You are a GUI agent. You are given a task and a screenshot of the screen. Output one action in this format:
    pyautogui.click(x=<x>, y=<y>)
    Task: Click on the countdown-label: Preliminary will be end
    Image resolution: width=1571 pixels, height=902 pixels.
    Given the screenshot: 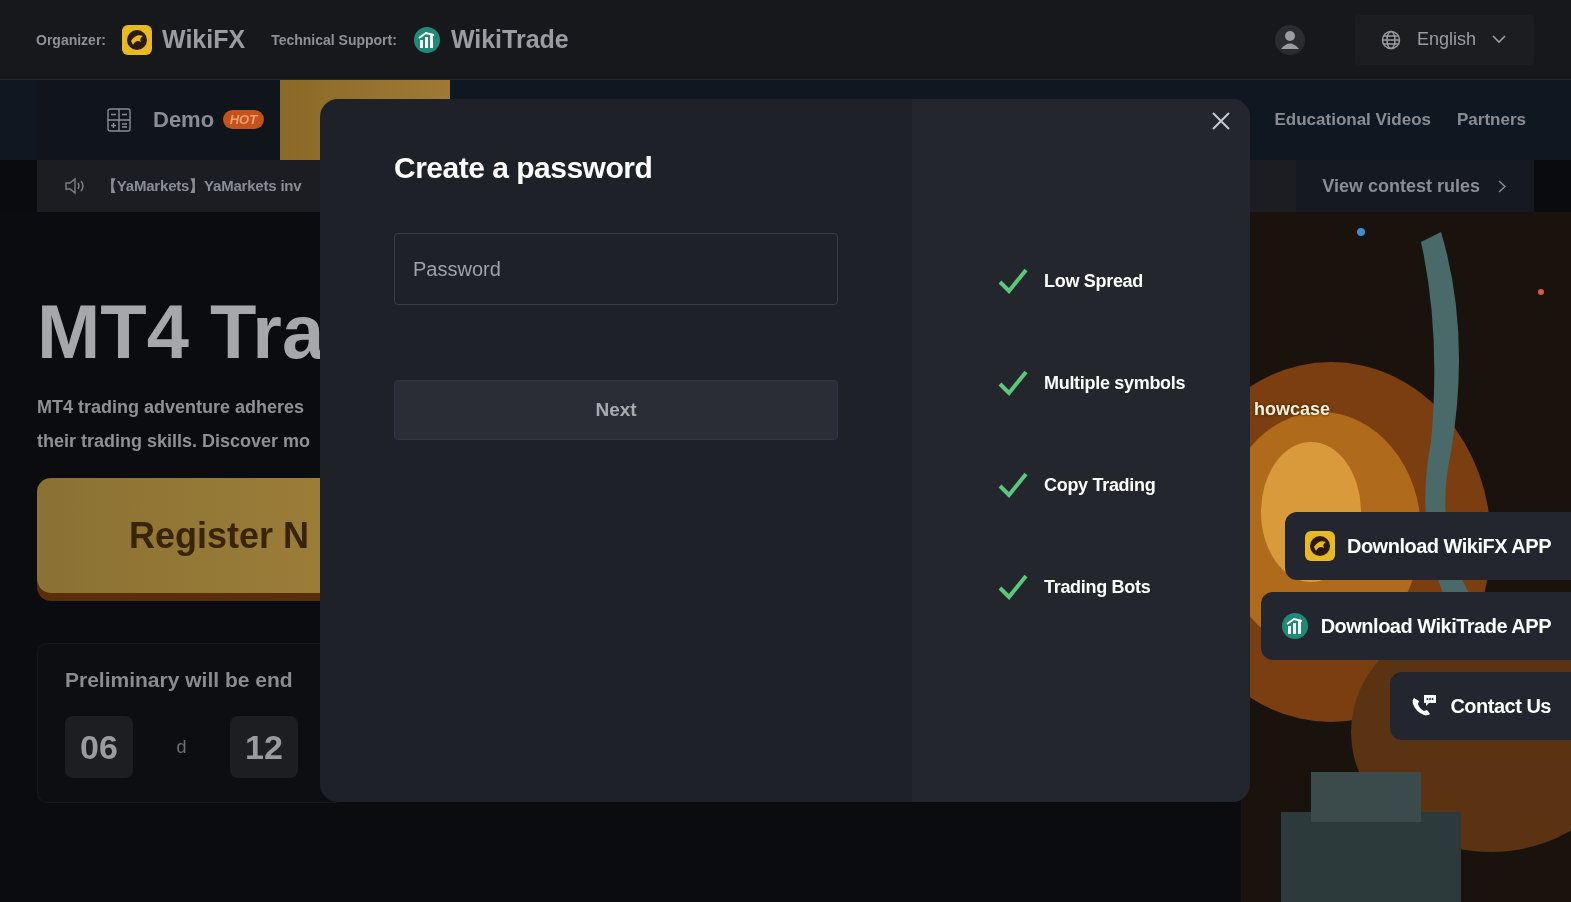 What is the action you would take?
    pyautogui.click(x=179, y=680)
    